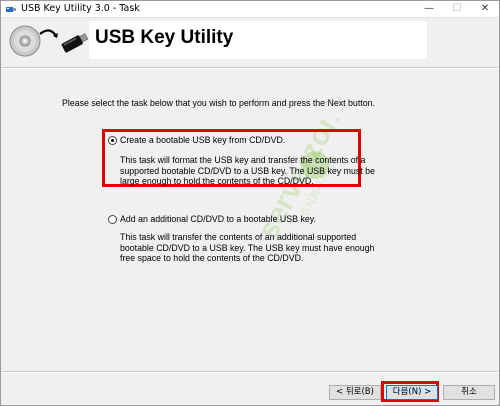  I want to click on option-1-label: Create a bootable USB key from CD/DVD., so click(202, 140).